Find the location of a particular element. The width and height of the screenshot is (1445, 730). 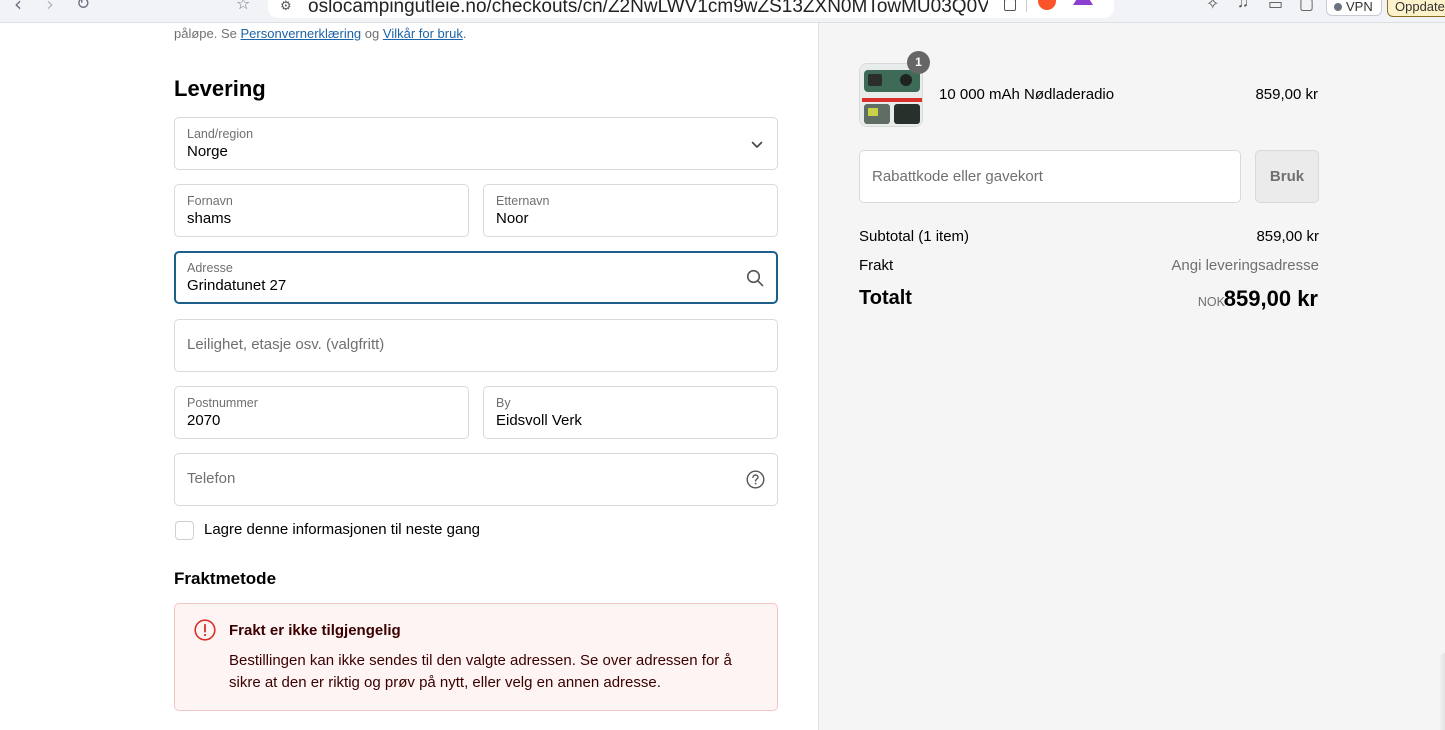

subtotal-label: Subtotal (1 item) is located at coordinates (914, 236).